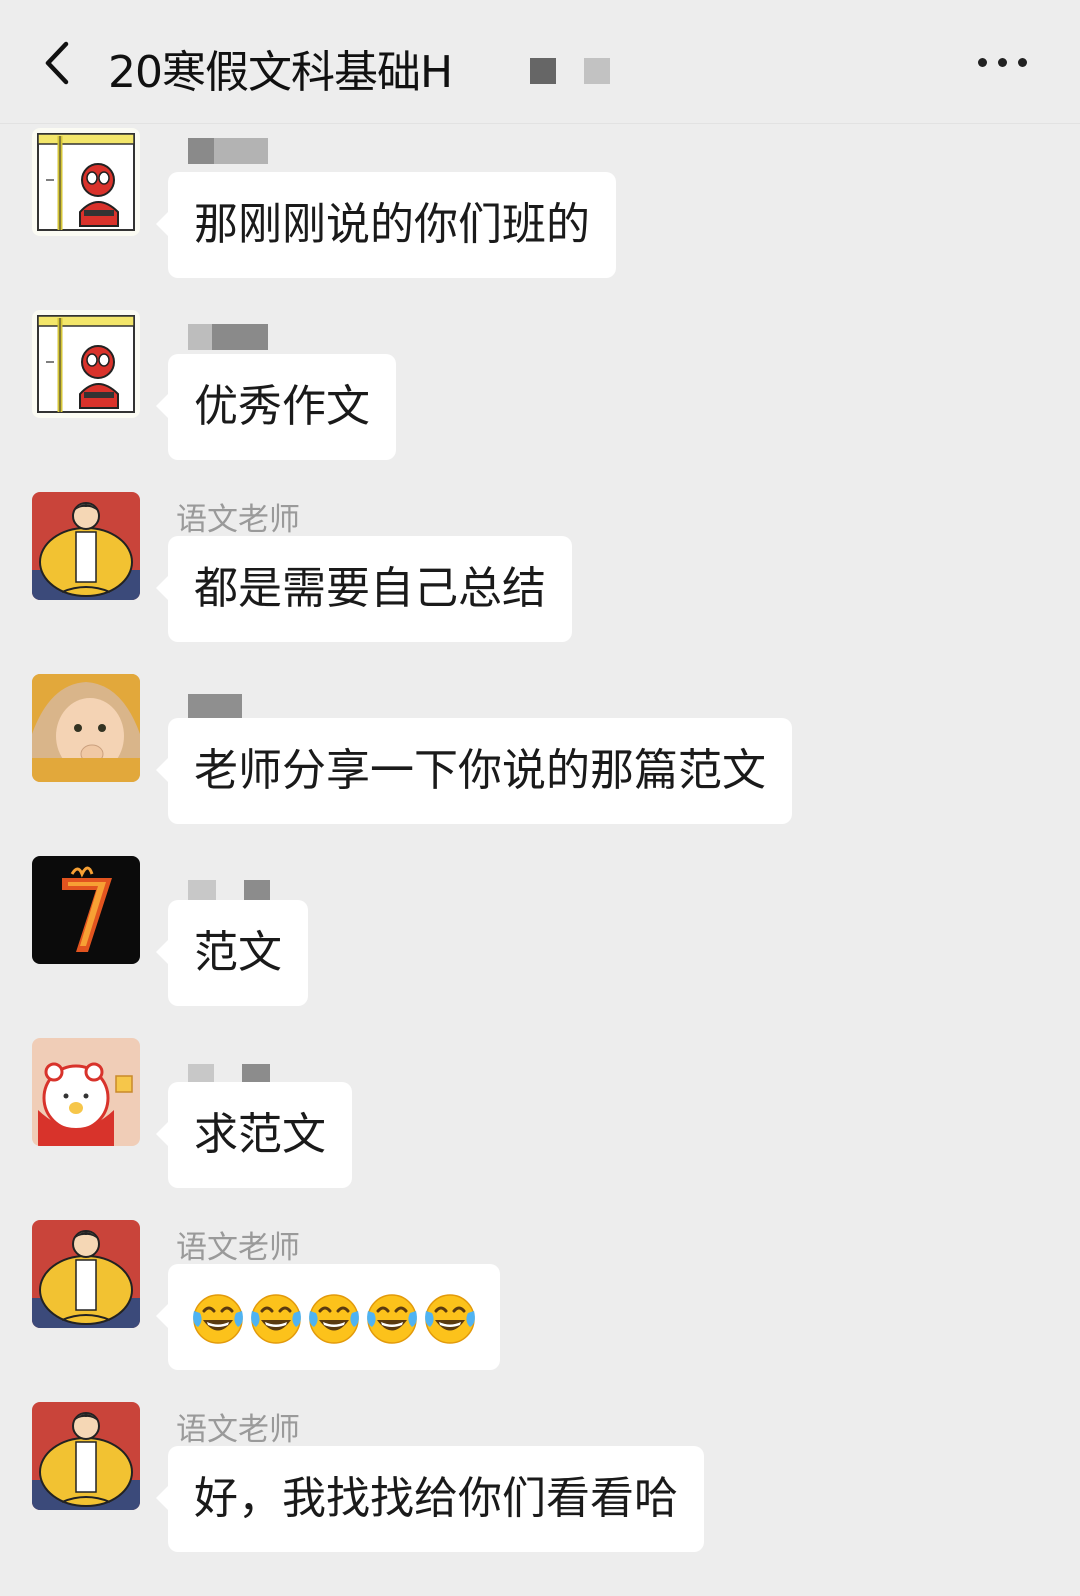 This screenshot has width=1080, height=1596. Describe the element at coordinates (58, 63) in the screenshot. I see `chevron-left-icon` at that location.